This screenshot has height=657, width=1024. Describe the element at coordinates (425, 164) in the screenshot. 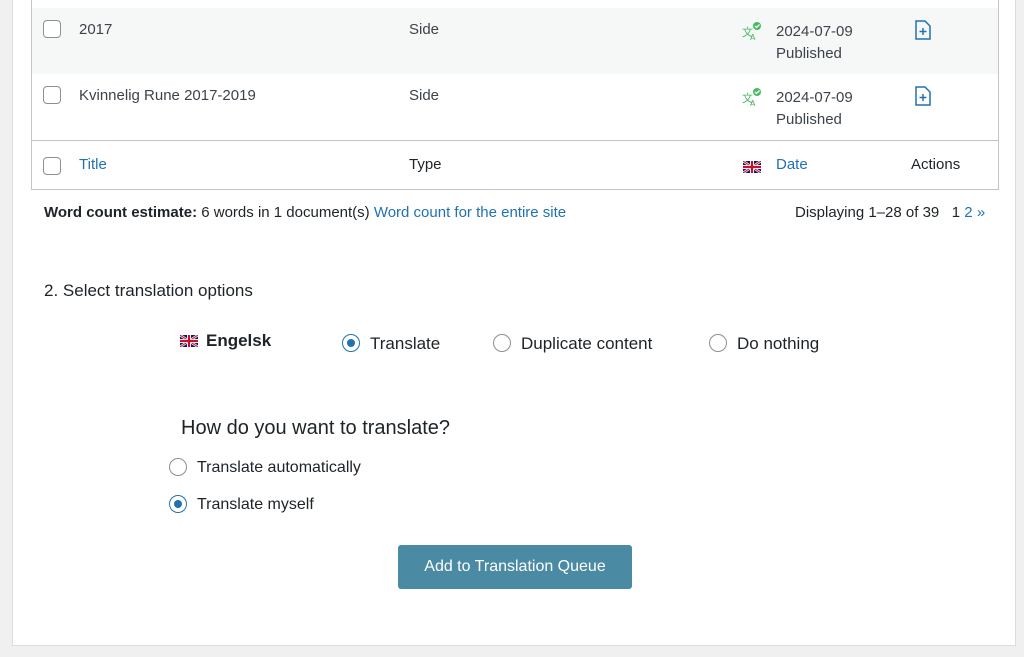

I see `type-header: Type` at that location.